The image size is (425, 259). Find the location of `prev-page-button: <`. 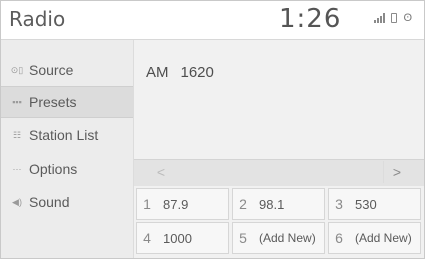

prev-page-button: < is located at coordinates (161, 172).